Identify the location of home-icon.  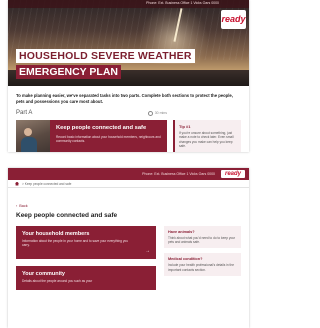
(17, 183).